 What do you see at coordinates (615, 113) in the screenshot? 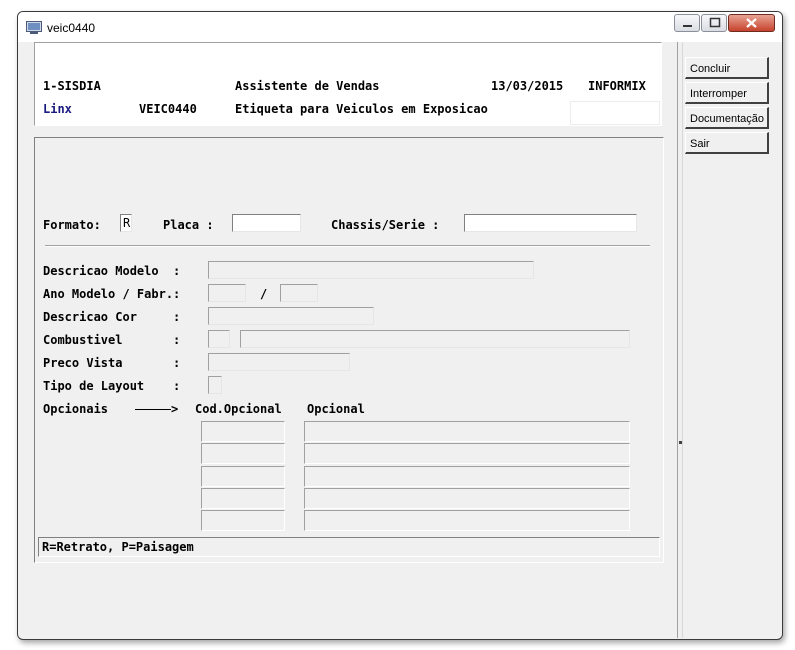
I see `header-blank-field` at bounding box center [615, 113].